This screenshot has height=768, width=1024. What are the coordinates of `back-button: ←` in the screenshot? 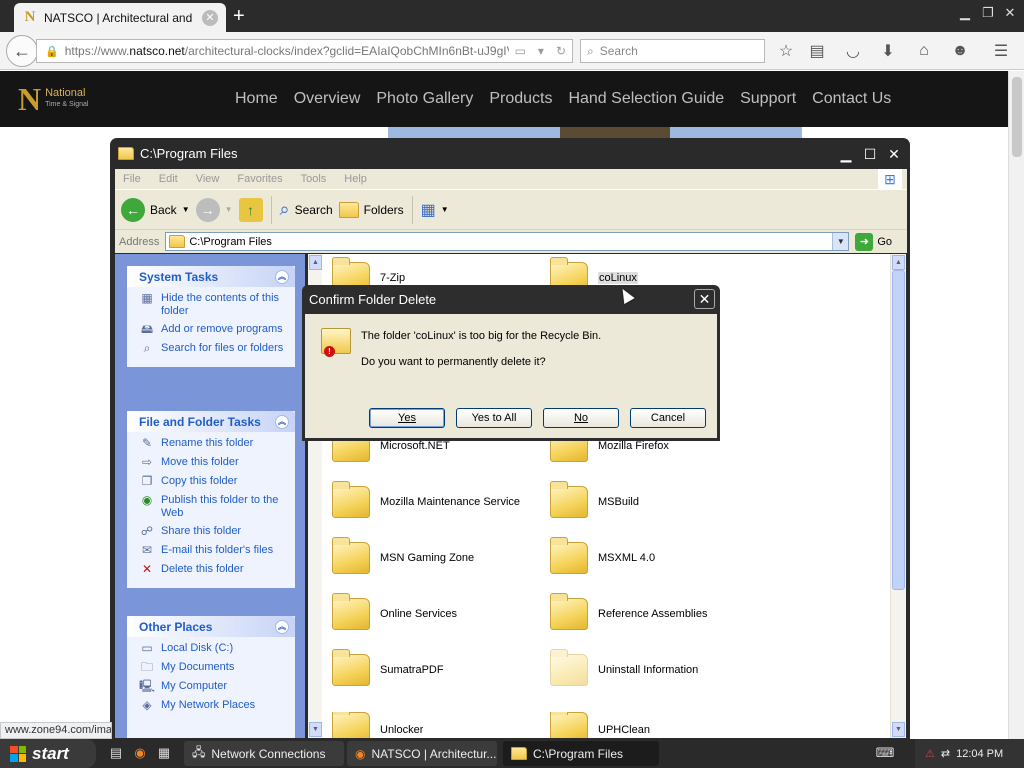 It's located at (22, 51).